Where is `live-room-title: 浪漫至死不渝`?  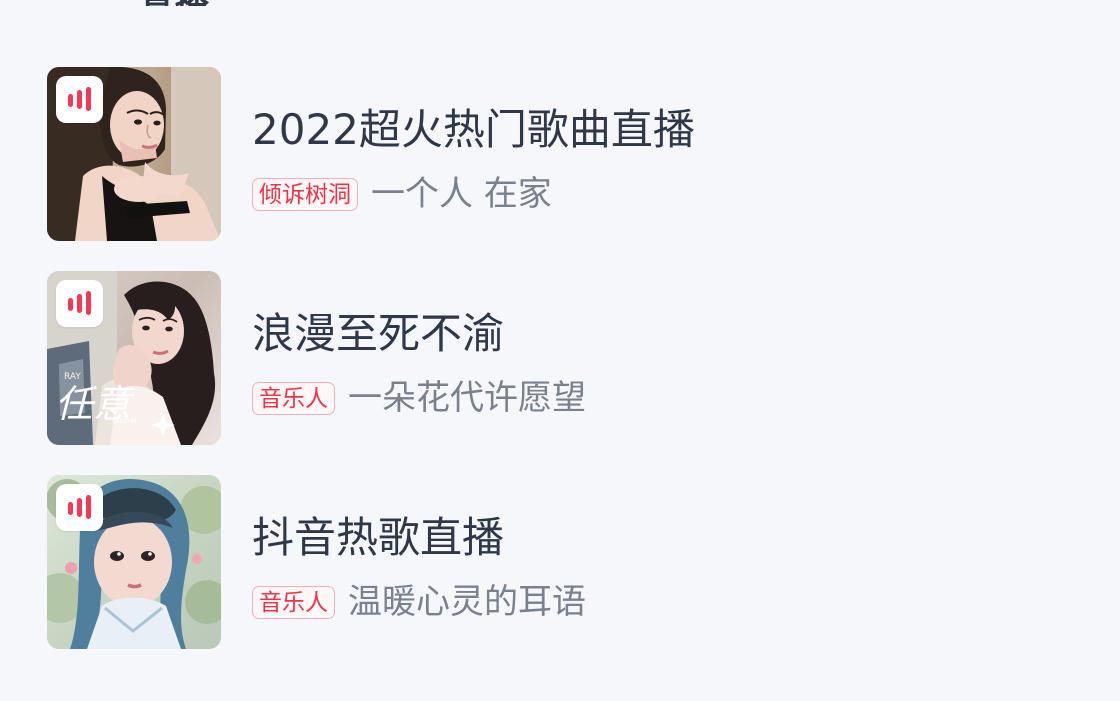
live-room-title: 浪漫至死不渝 is located at coordinates (378, 334).